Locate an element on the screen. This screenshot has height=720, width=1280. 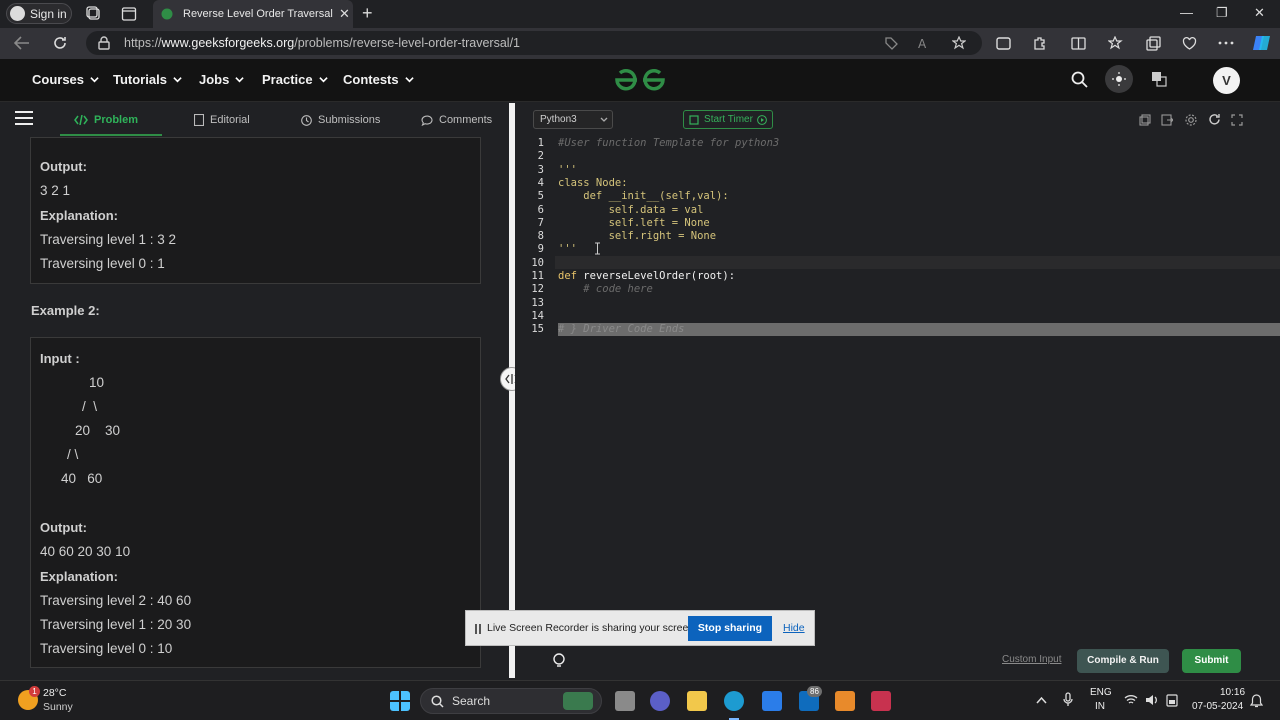
more-options-icon is located at coordinates (1226, 43).